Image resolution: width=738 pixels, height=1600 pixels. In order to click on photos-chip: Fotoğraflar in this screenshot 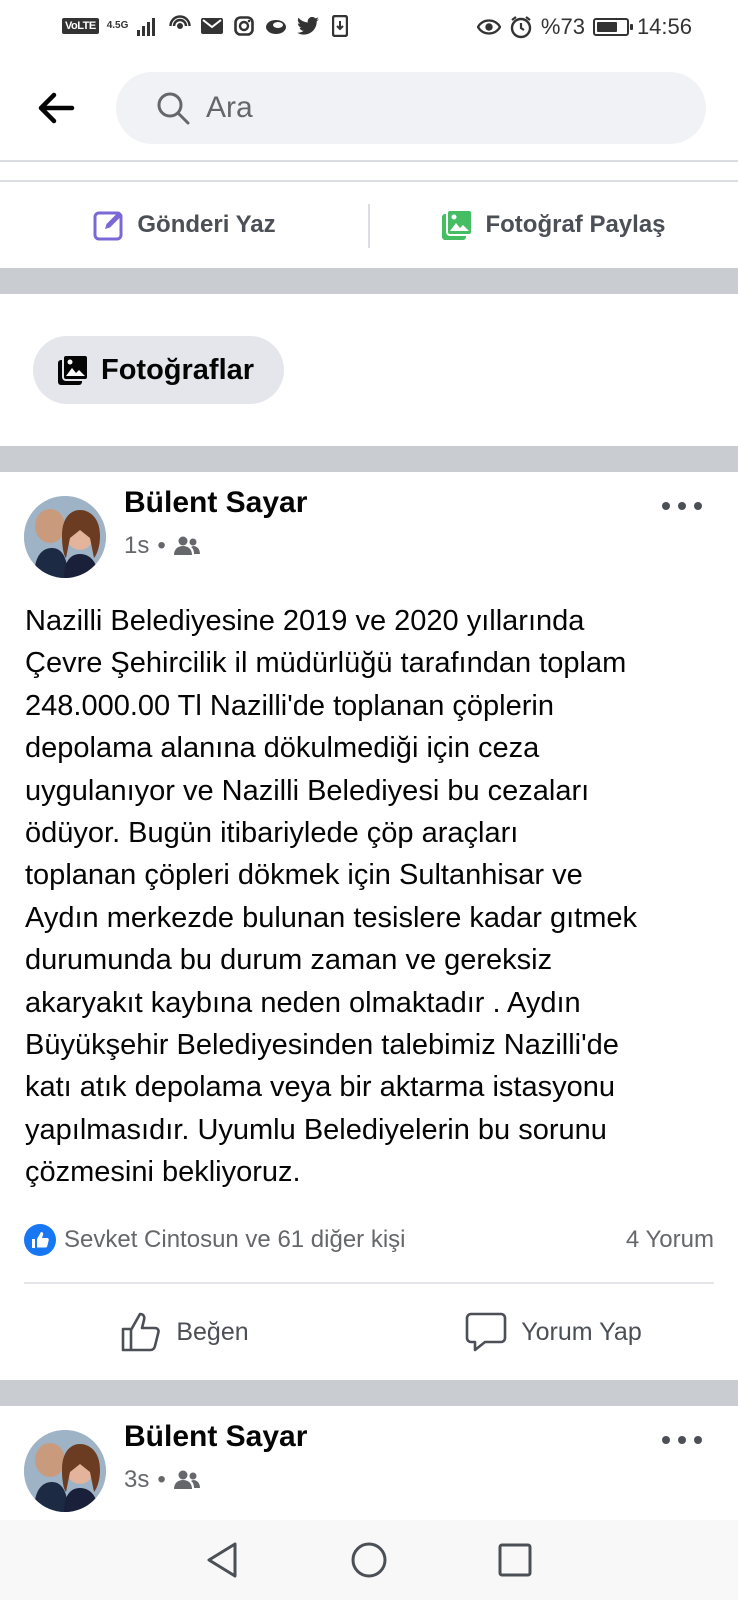, I will do `click(159, 370)`.